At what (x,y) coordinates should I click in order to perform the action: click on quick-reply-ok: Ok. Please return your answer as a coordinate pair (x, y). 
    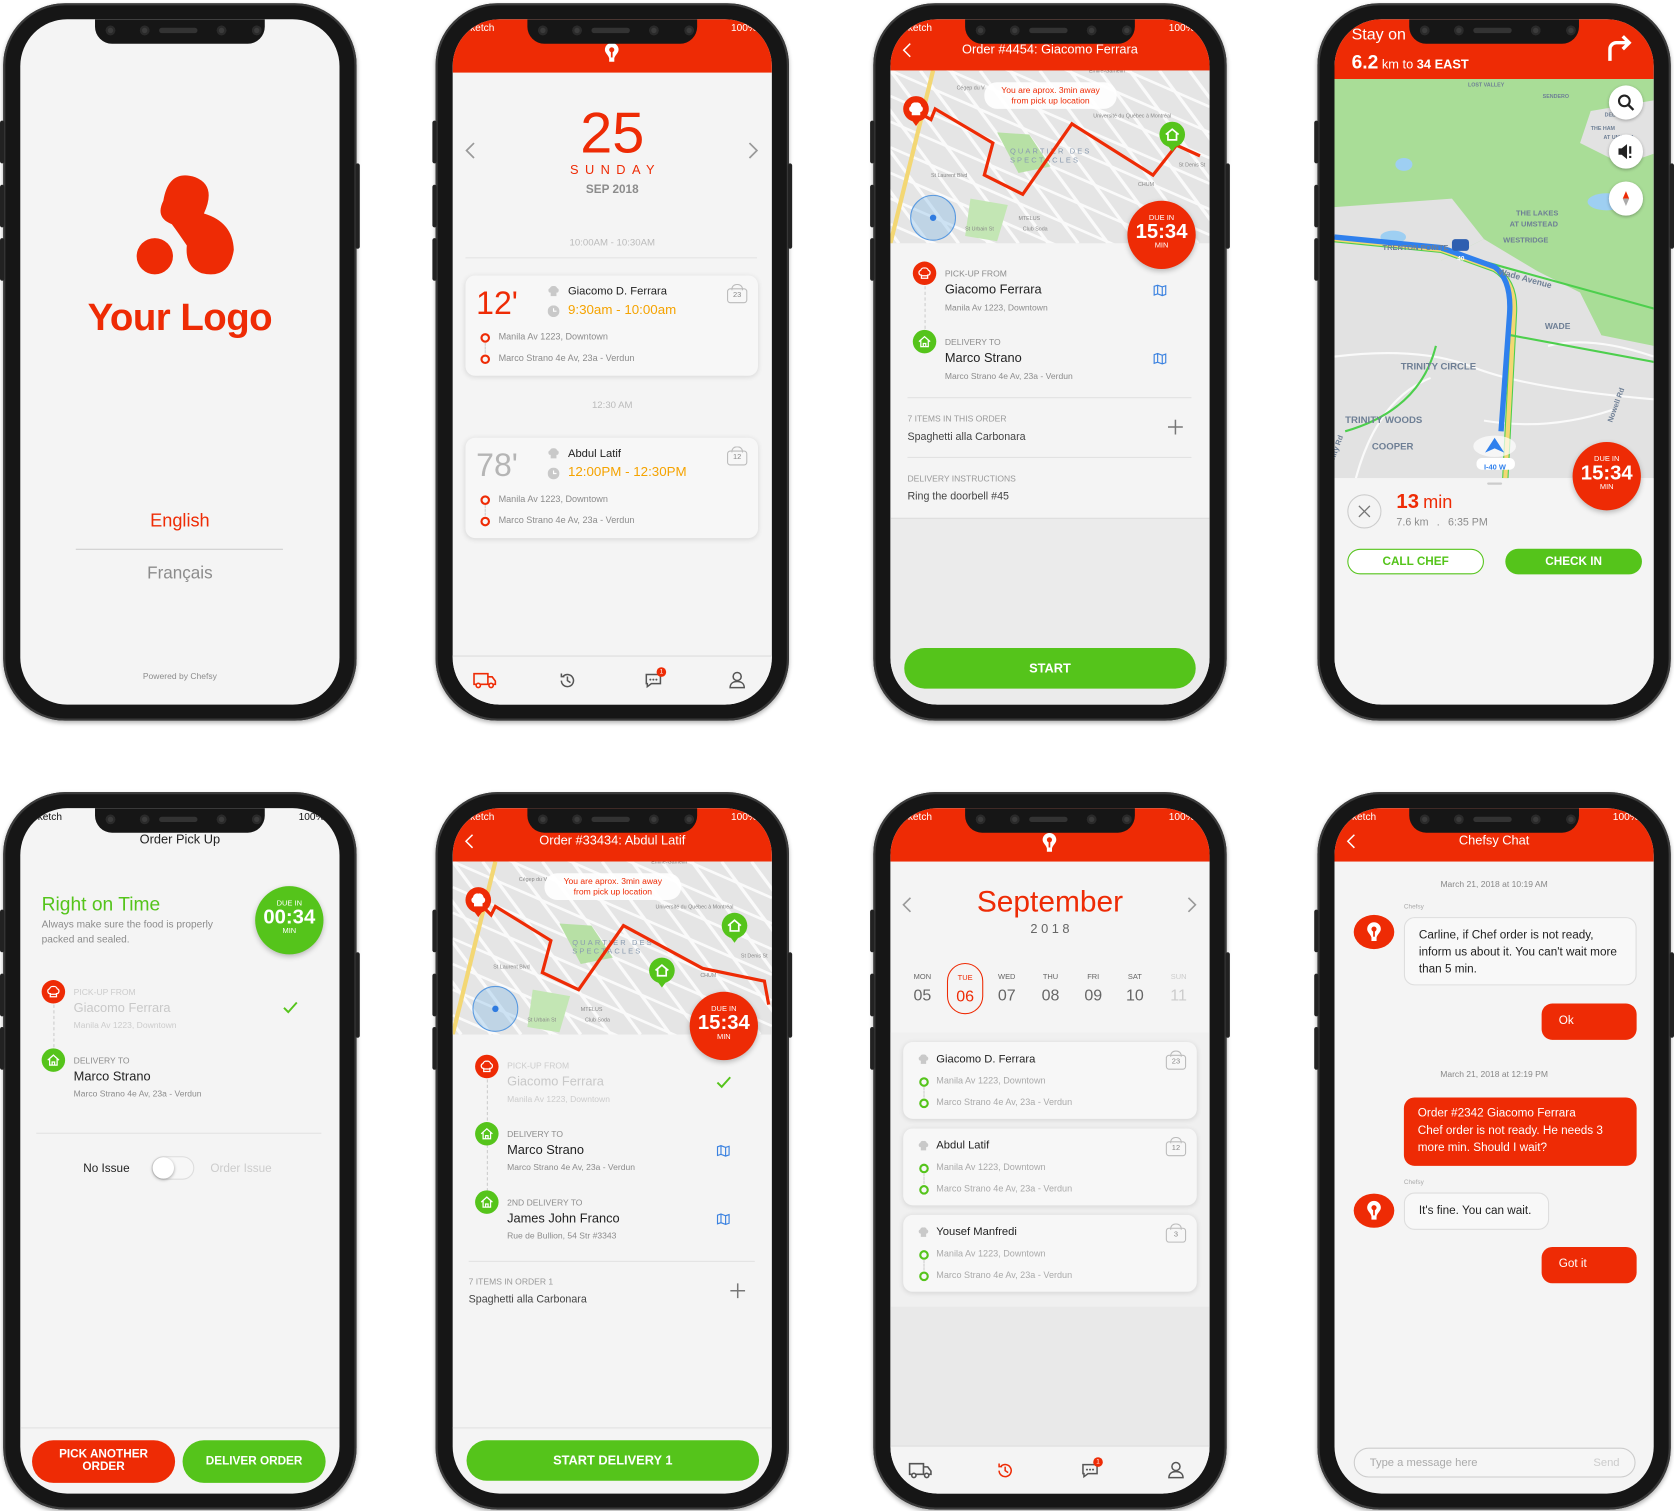
    Looking at the image, I should click on (1589, 1021).